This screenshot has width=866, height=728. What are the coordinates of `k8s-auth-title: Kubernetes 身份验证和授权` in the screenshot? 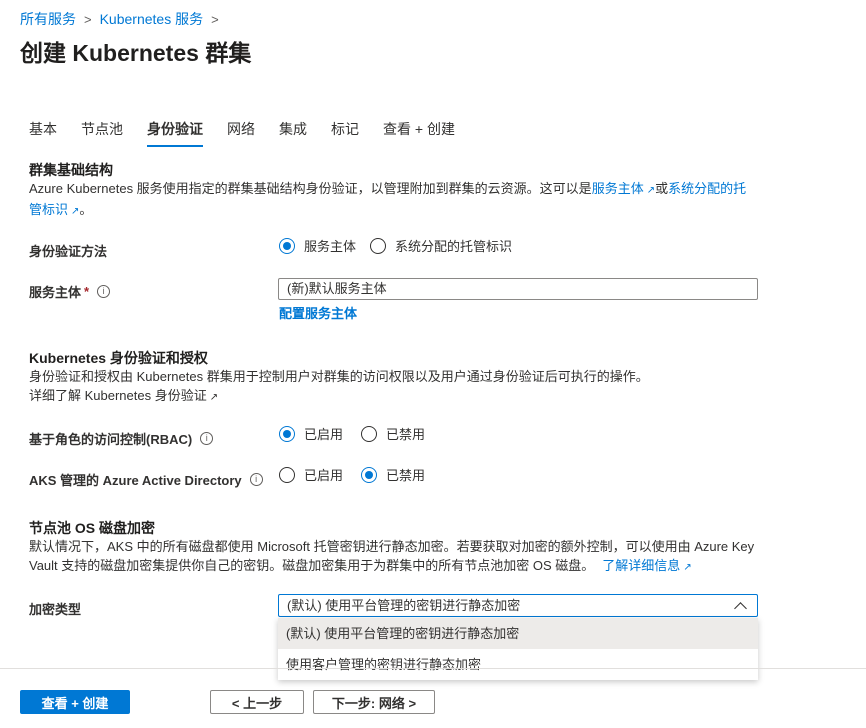 It's located at (118, 358).